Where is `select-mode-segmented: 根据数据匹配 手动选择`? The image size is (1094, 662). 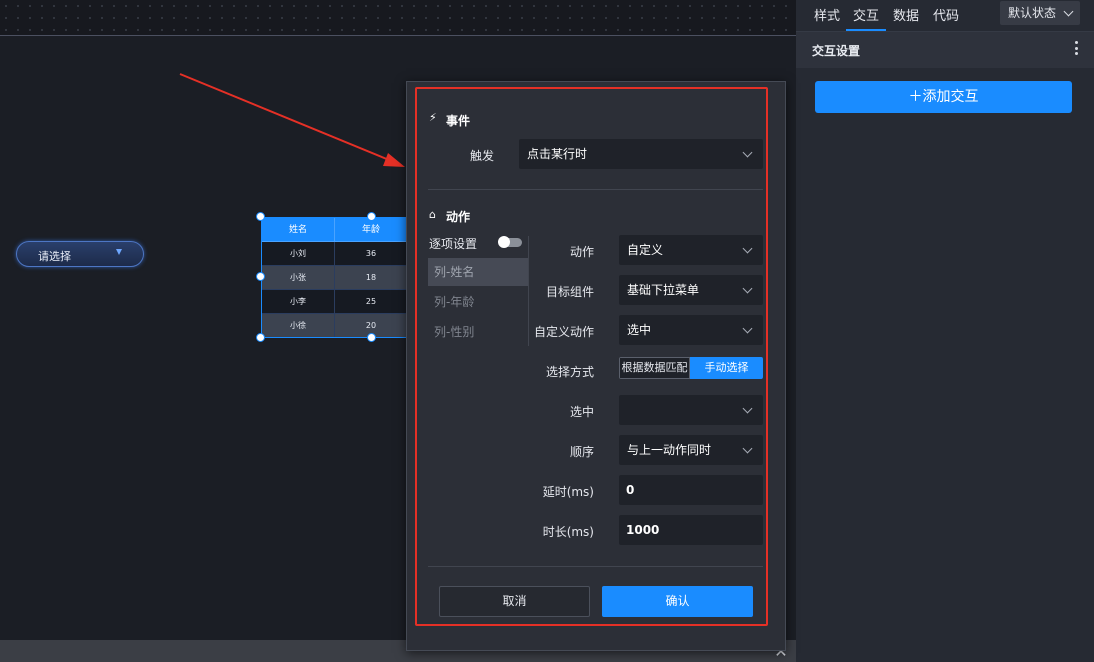
select-mode-segmented: 根据数据匹配 手动选择 is located at coordinates (691, 368).